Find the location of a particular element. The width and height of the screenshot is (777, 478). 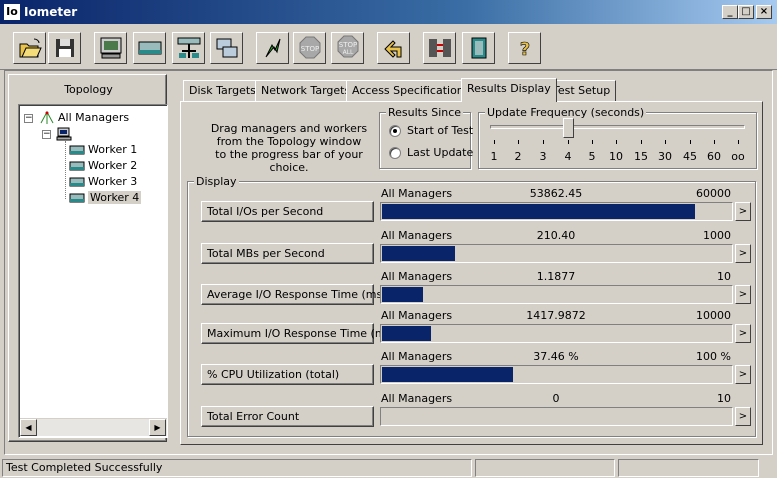

minimize-button: _ is located at coordinates (730, 12).